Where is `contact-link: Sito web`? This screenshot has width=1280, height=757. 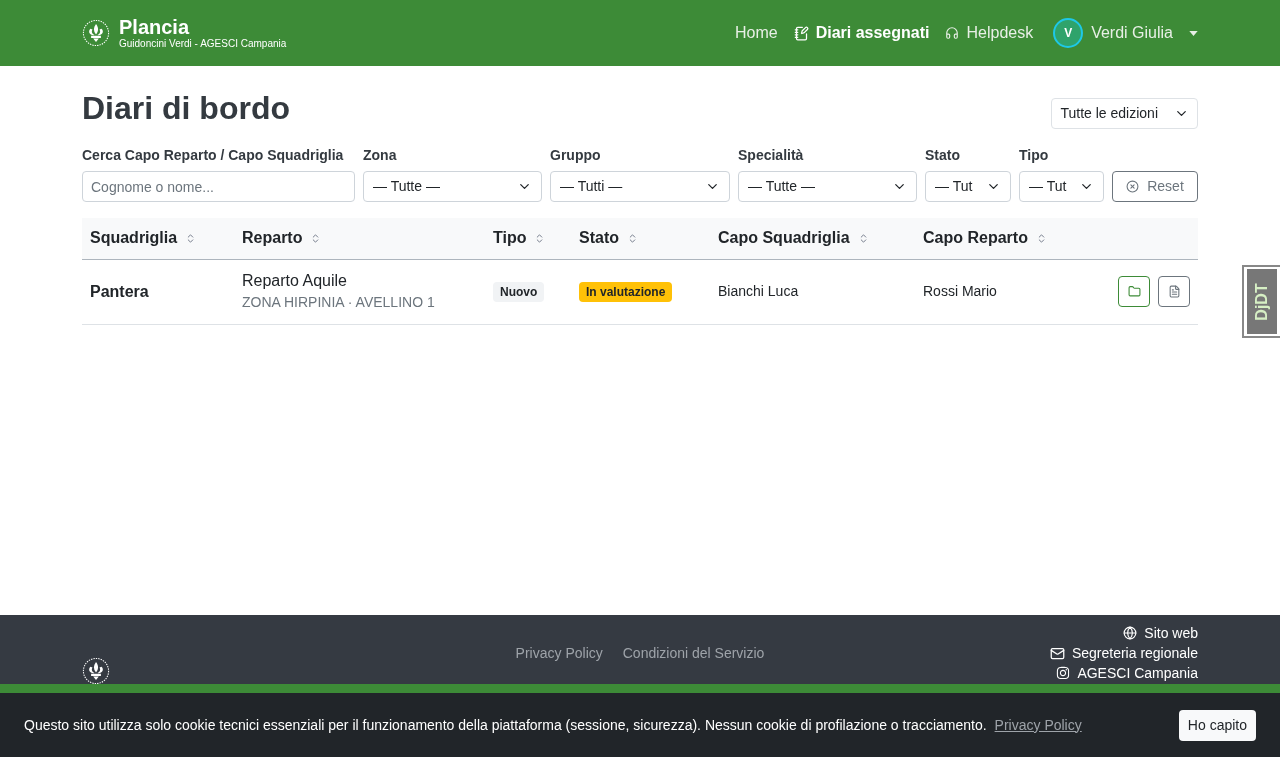
contact-link: Sito web is located at coordinates (1160, 633).